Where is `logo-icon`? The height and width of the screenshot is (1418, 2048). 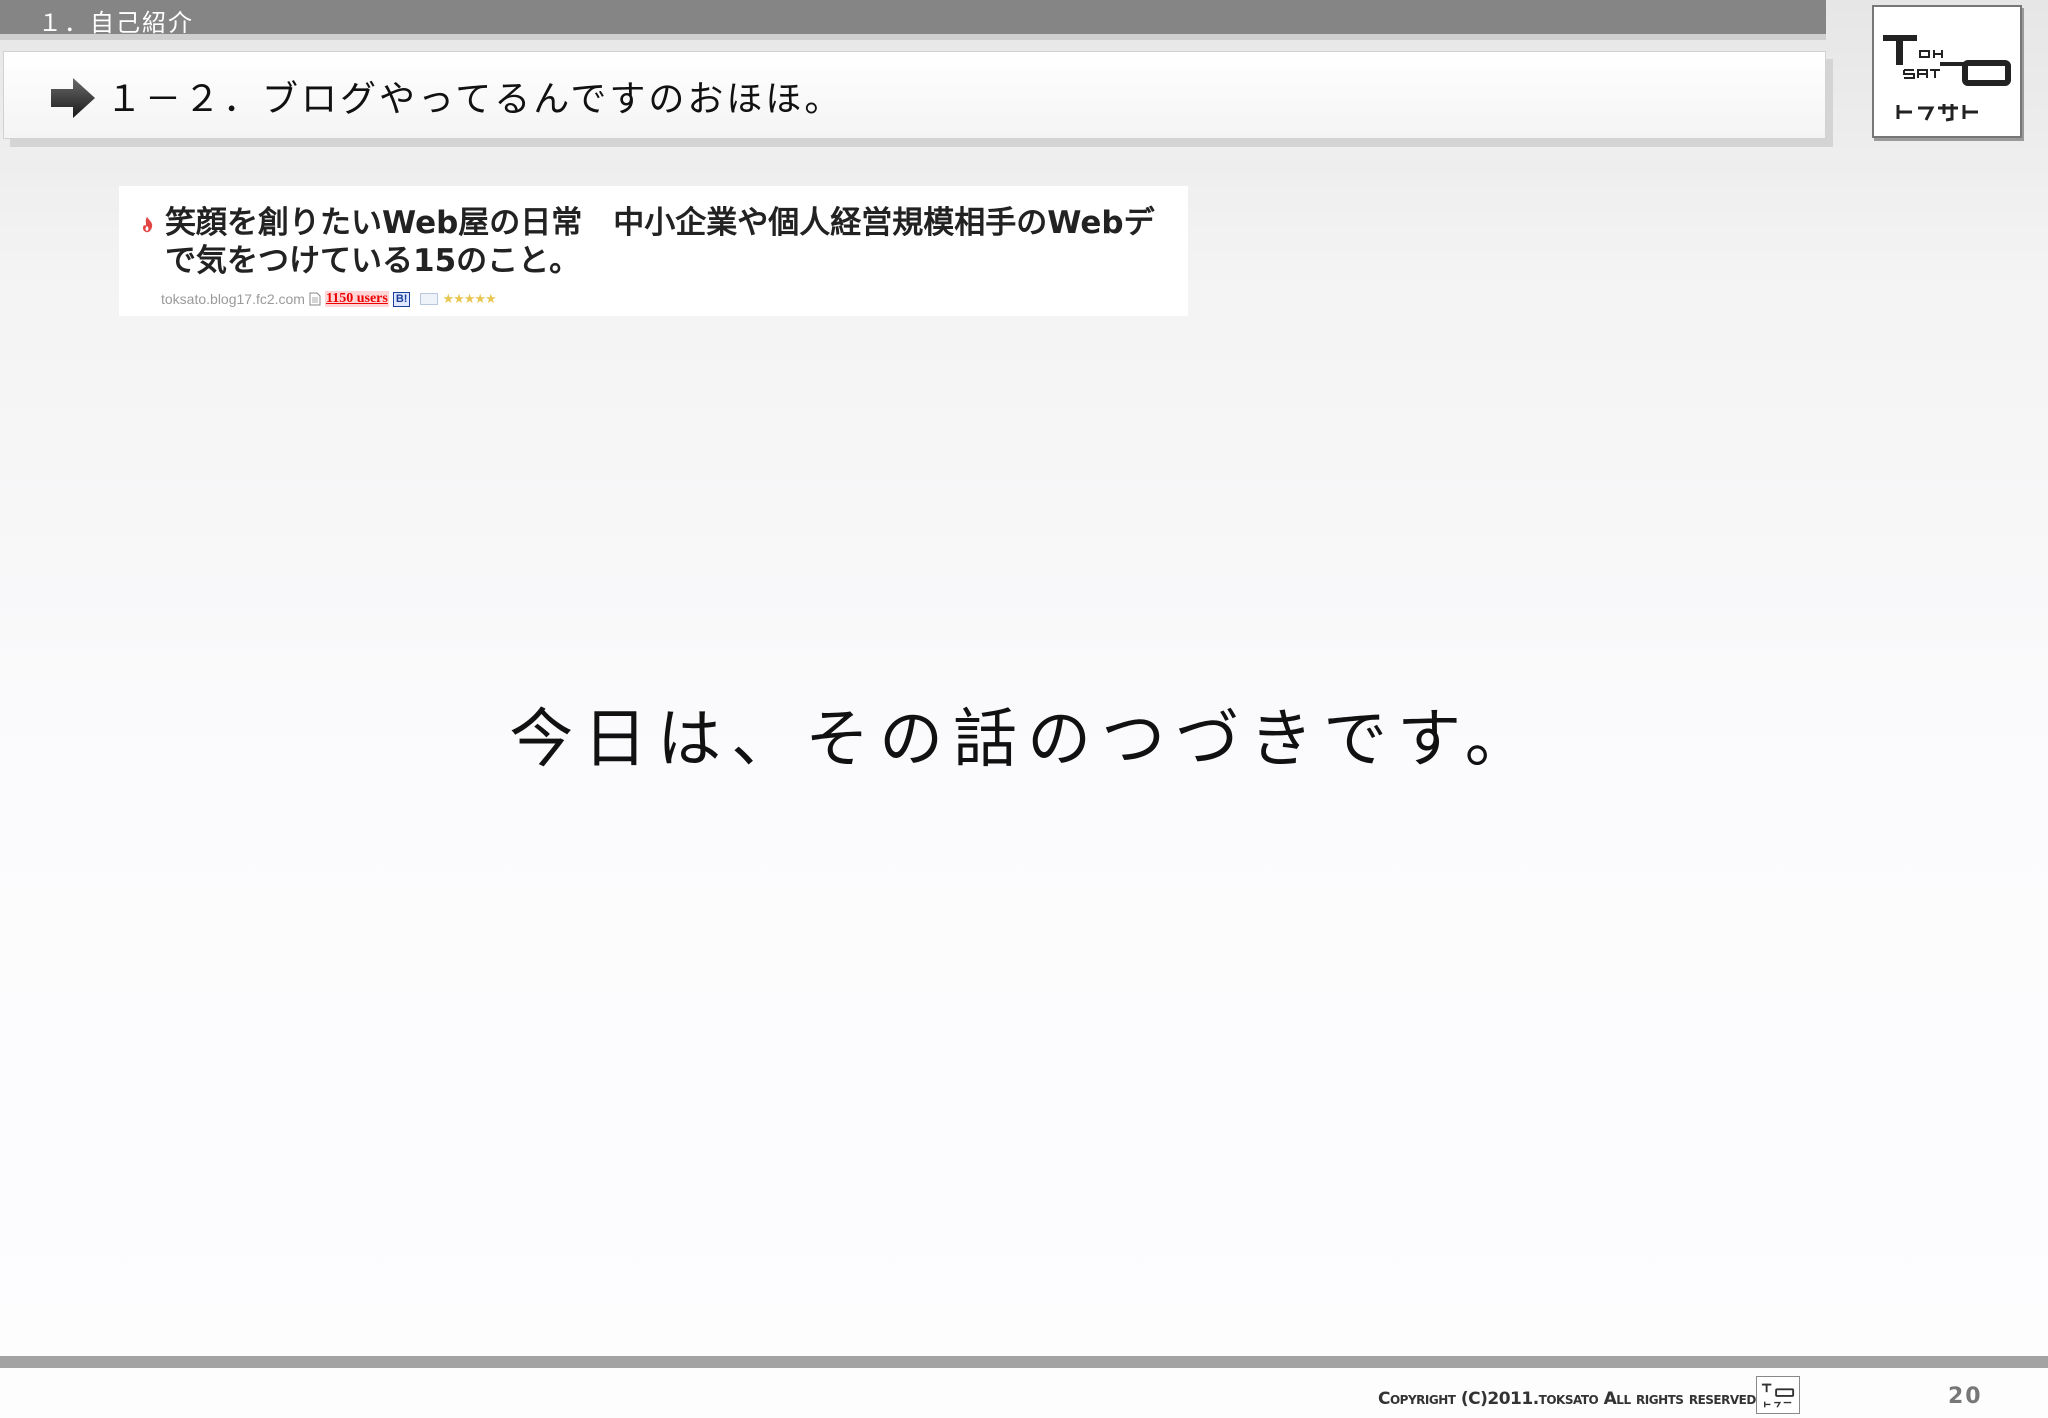 logo-icon is located at coordinates (1947, 78).